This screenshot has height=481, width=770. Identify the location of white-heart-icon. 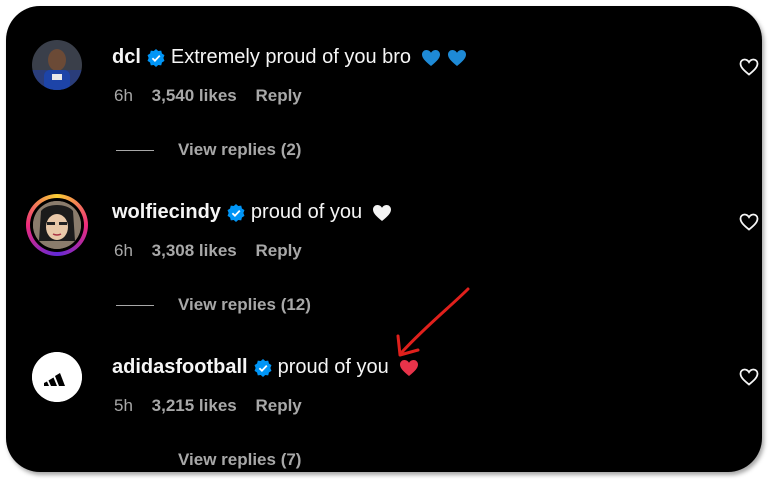
(382, 213).